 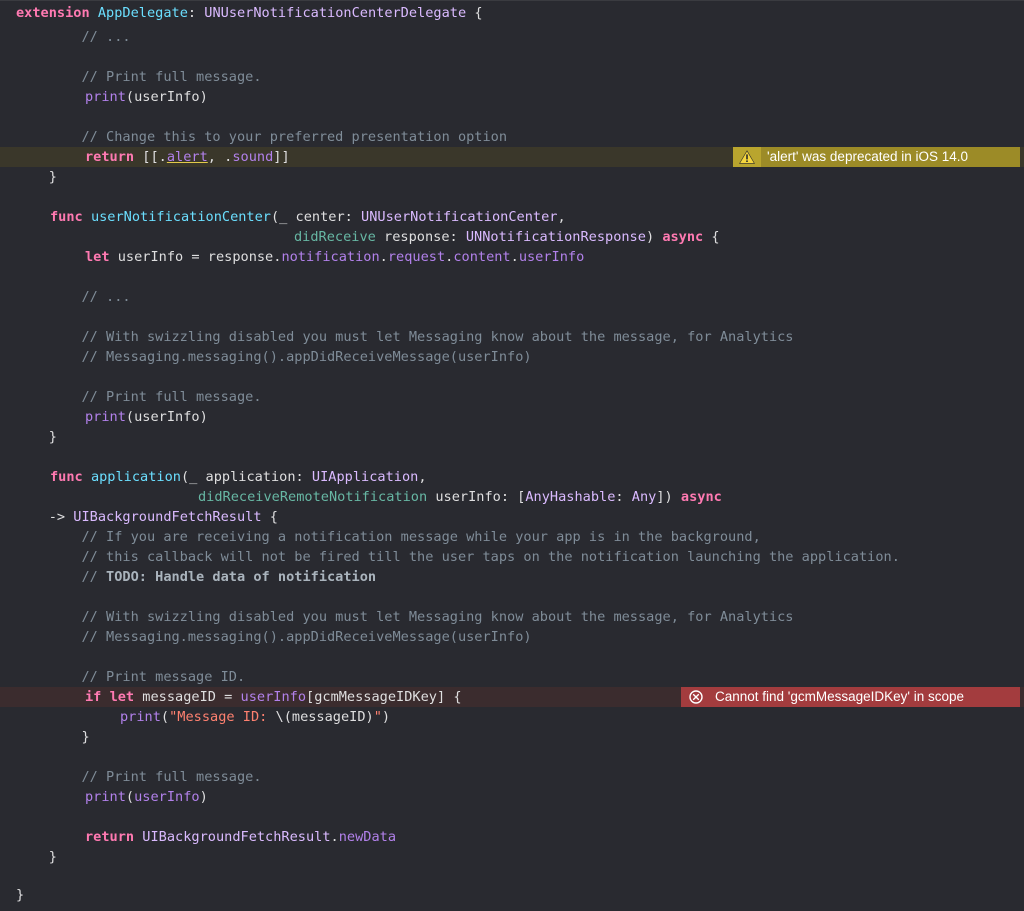 What do you see at coordinates (696, 697) in the screenshot?
I see `error-x-circle-icon` at bounding box center [696, 697].